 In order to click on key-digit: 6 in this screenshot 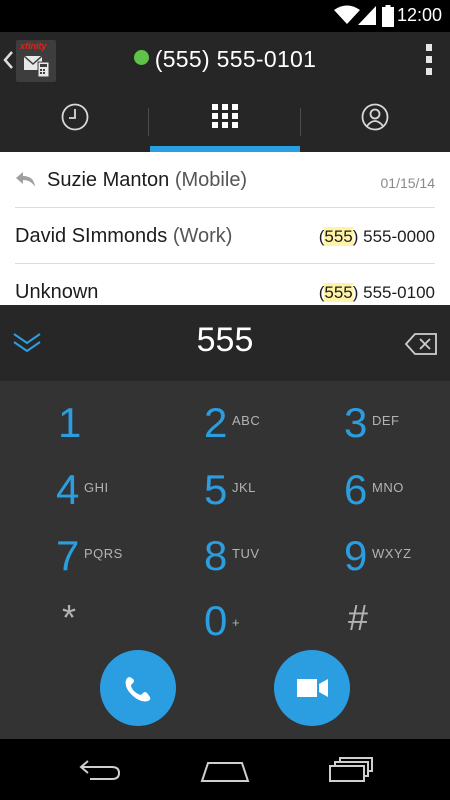, I will do `click(356, 489)`.